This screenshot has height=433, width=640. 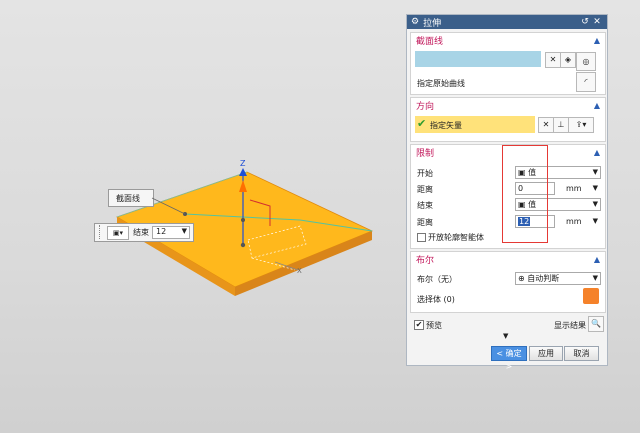 What do you see at coordinates (415, 22) in the screenshot?
I see `gear-icon: ⚙` at bounding box center [415, 22].